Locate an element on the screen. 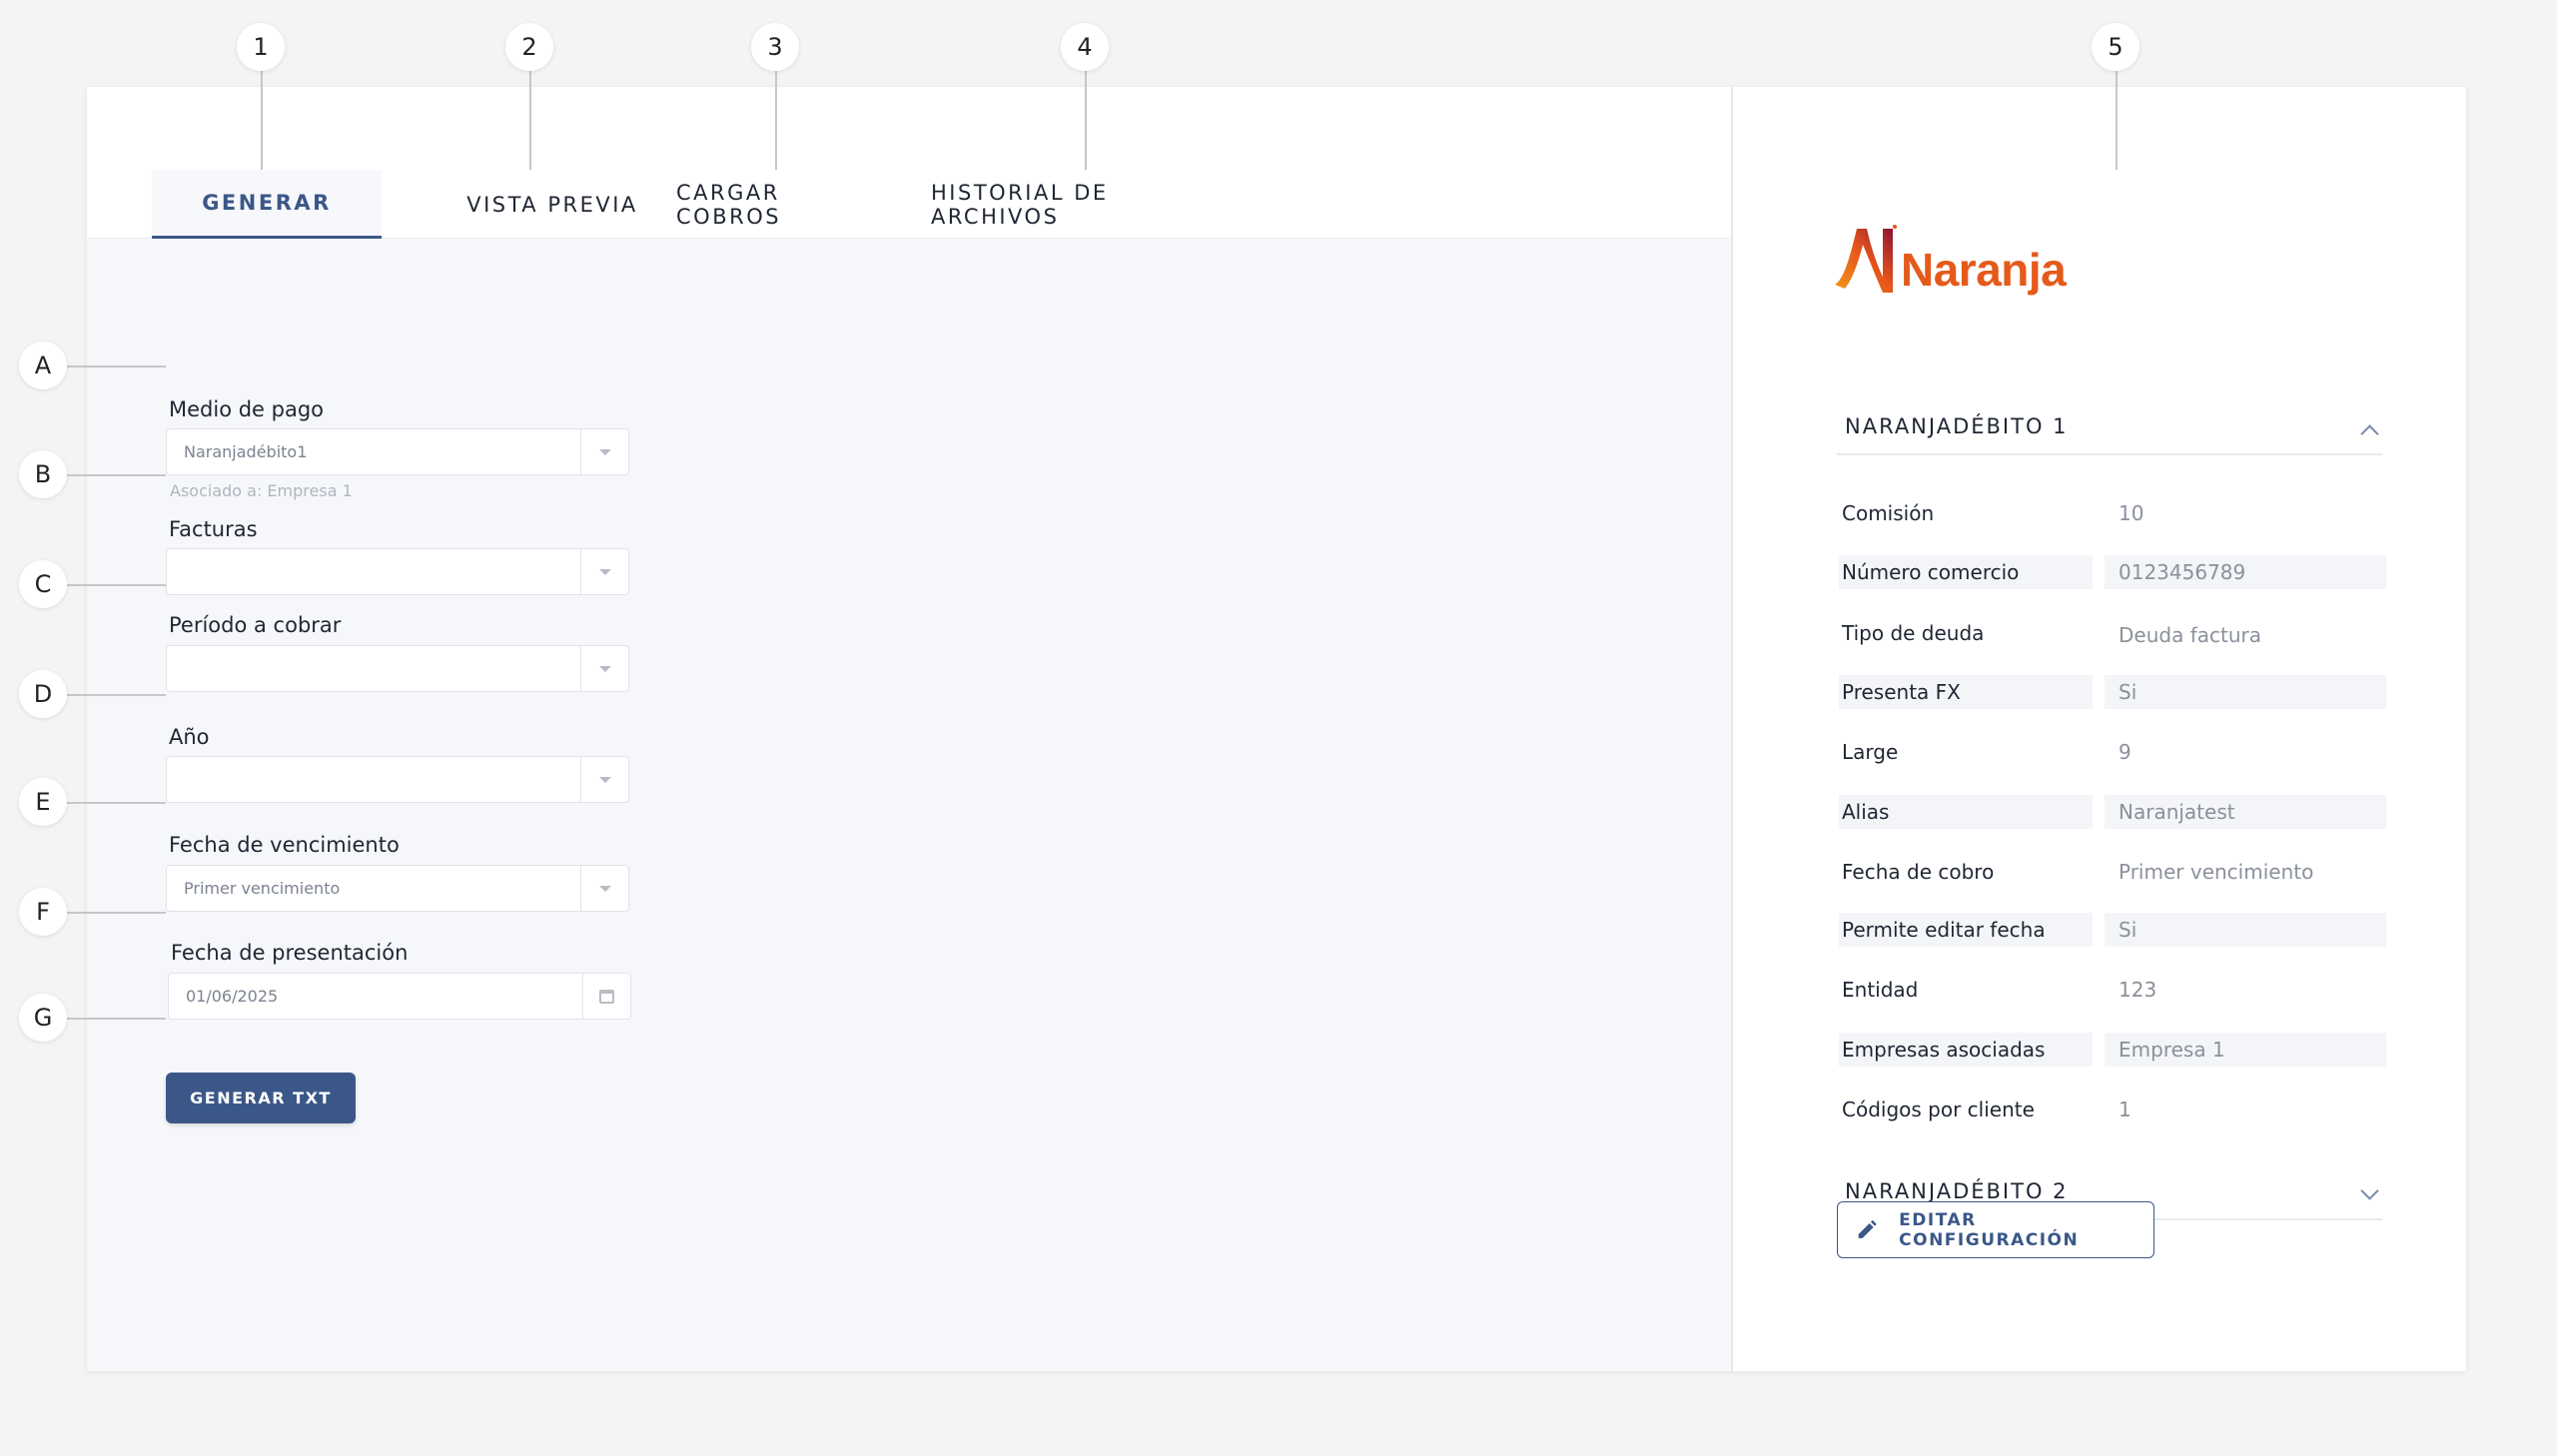  calendar-icon is located at coordinates (606, 996).